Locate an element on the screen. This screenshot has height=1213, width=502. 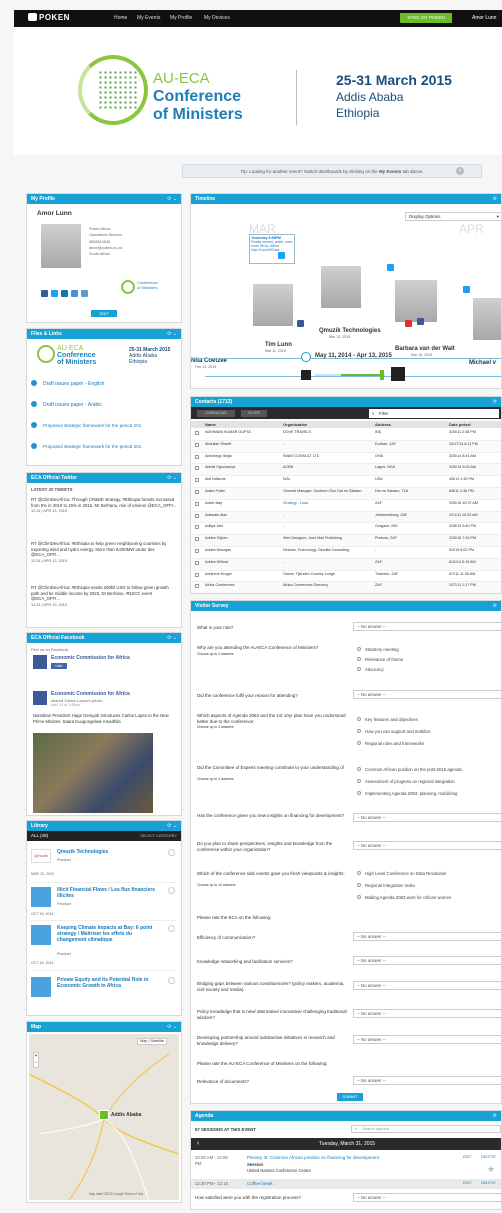
timeline-prev-icon is located at coordinates (306, 357).